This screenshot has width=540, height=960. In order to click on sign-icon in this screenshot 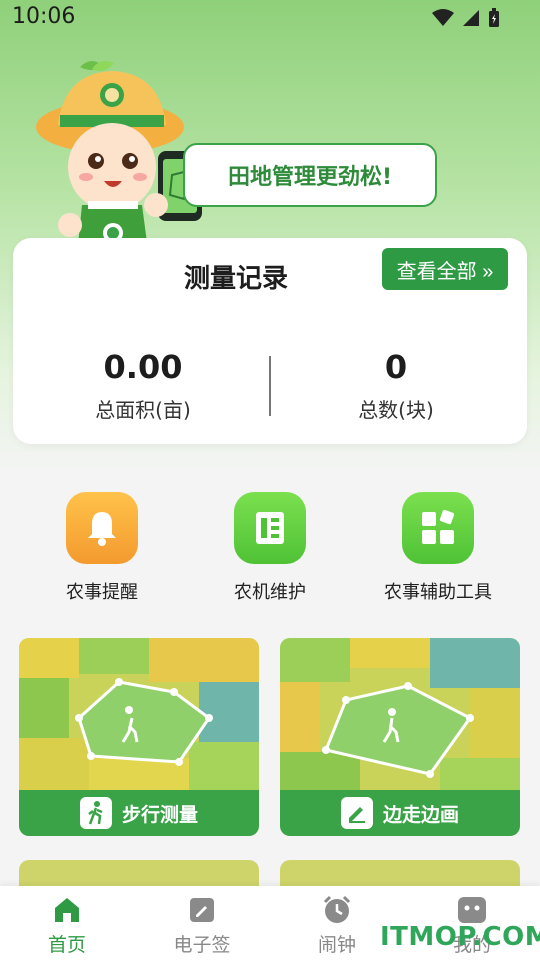, I will do `click(202, 910)`.